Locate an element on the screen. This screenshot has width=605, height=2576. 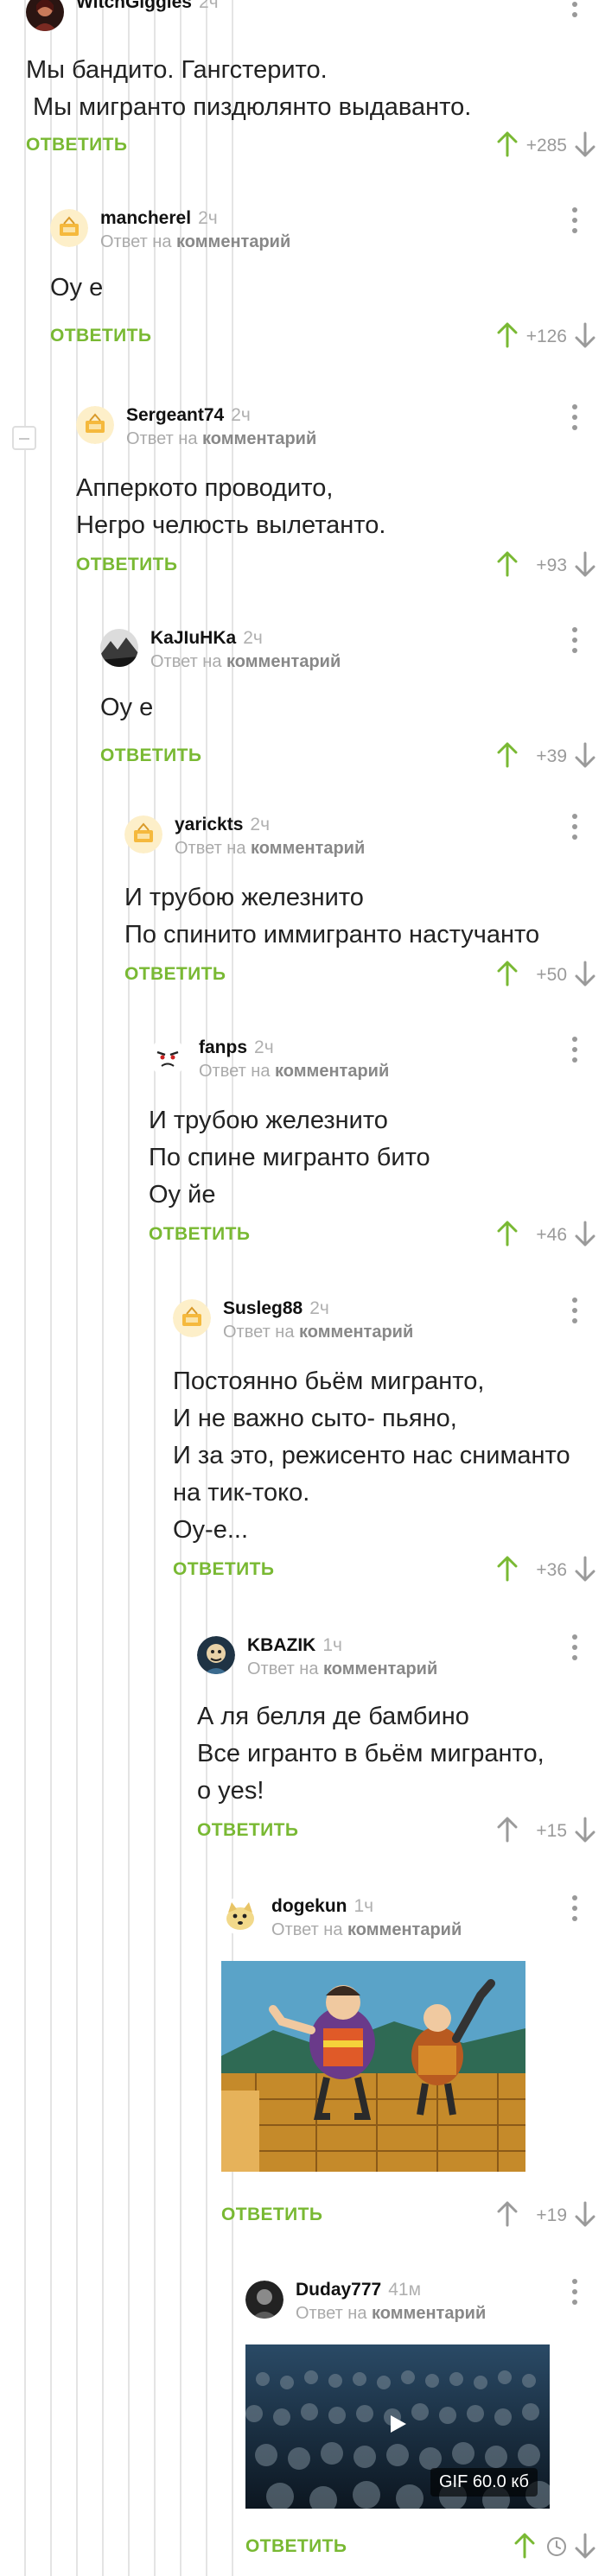
rating-value: +50 is located at coordinates (551, 975).